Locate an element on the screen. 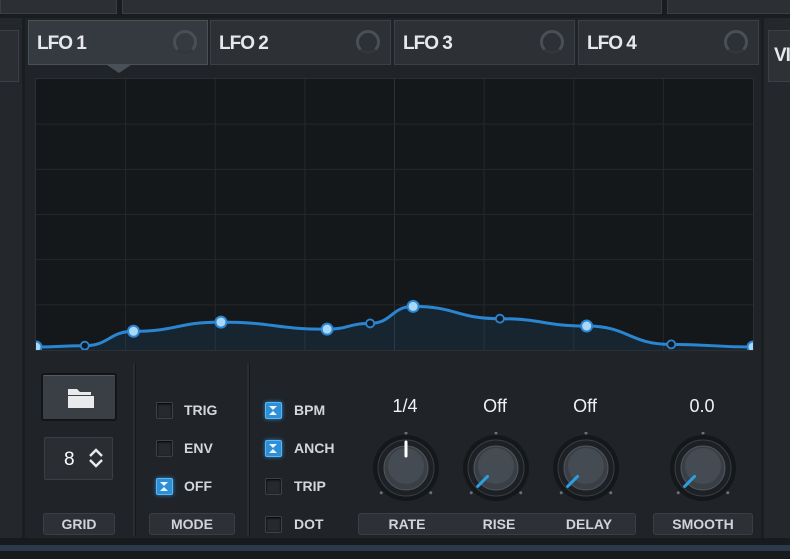 This screenshot has width=790, height=559. mode-env-checkbox is located at coordinates (164, 448).